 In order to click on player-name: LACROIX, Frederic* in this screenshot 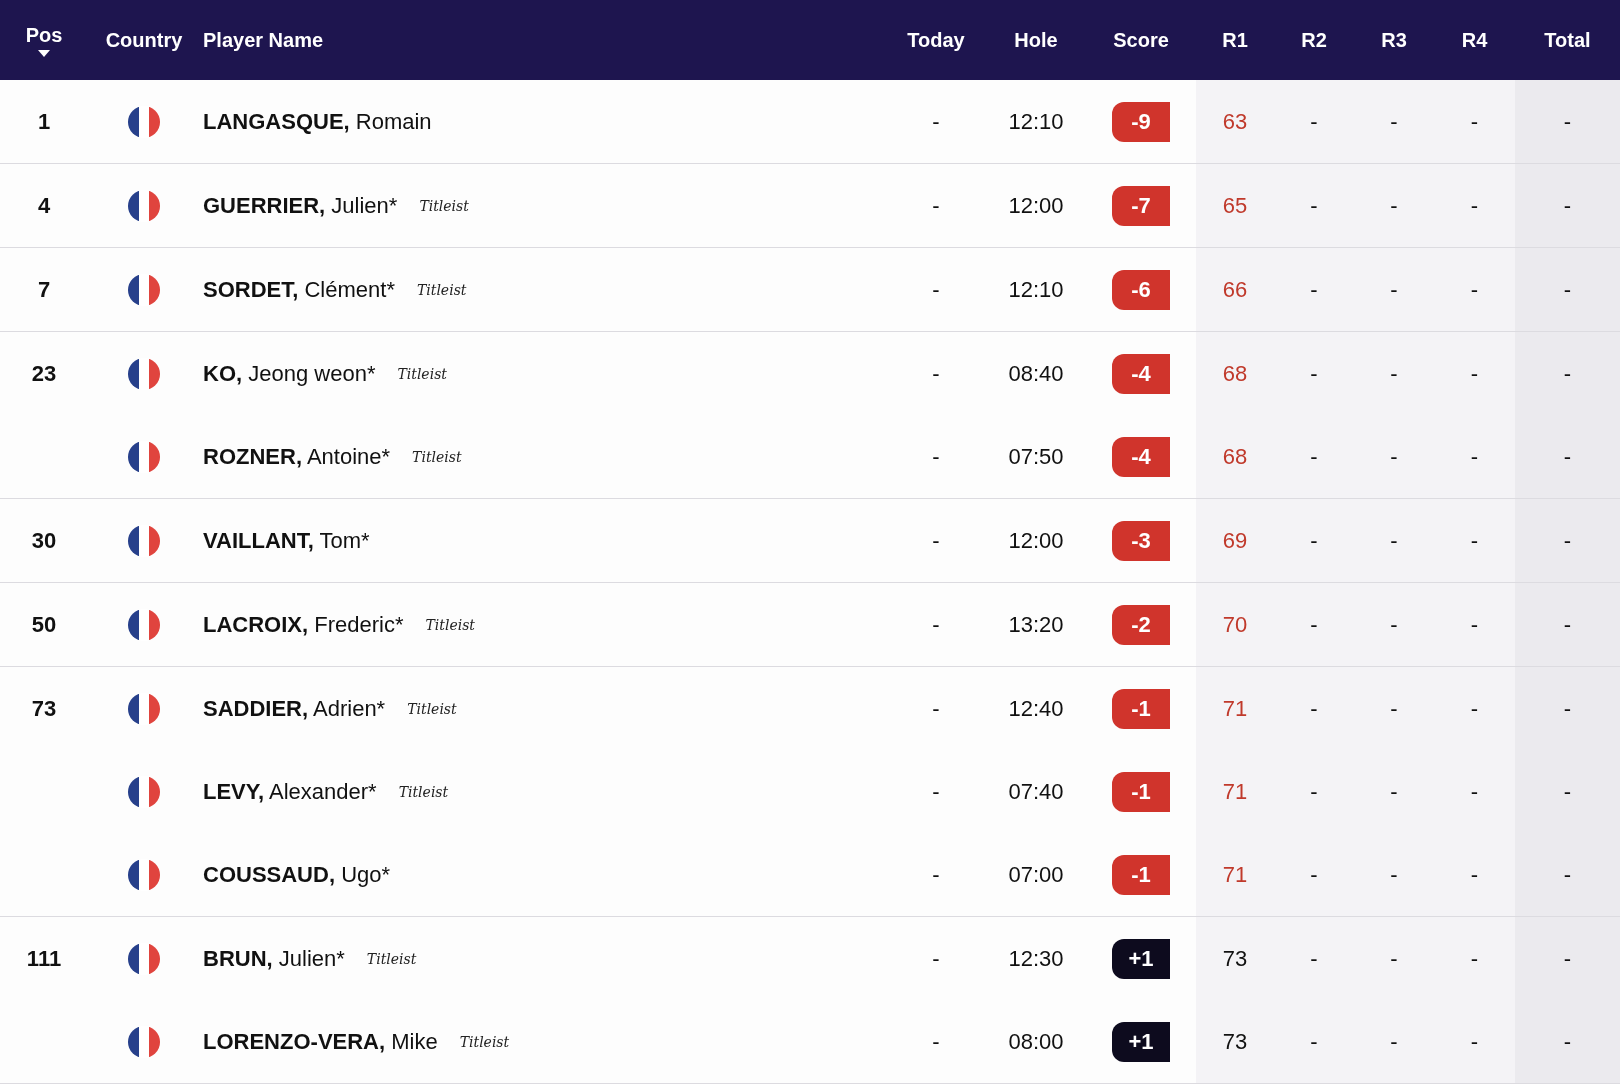, I will do `click(303, 624)`.